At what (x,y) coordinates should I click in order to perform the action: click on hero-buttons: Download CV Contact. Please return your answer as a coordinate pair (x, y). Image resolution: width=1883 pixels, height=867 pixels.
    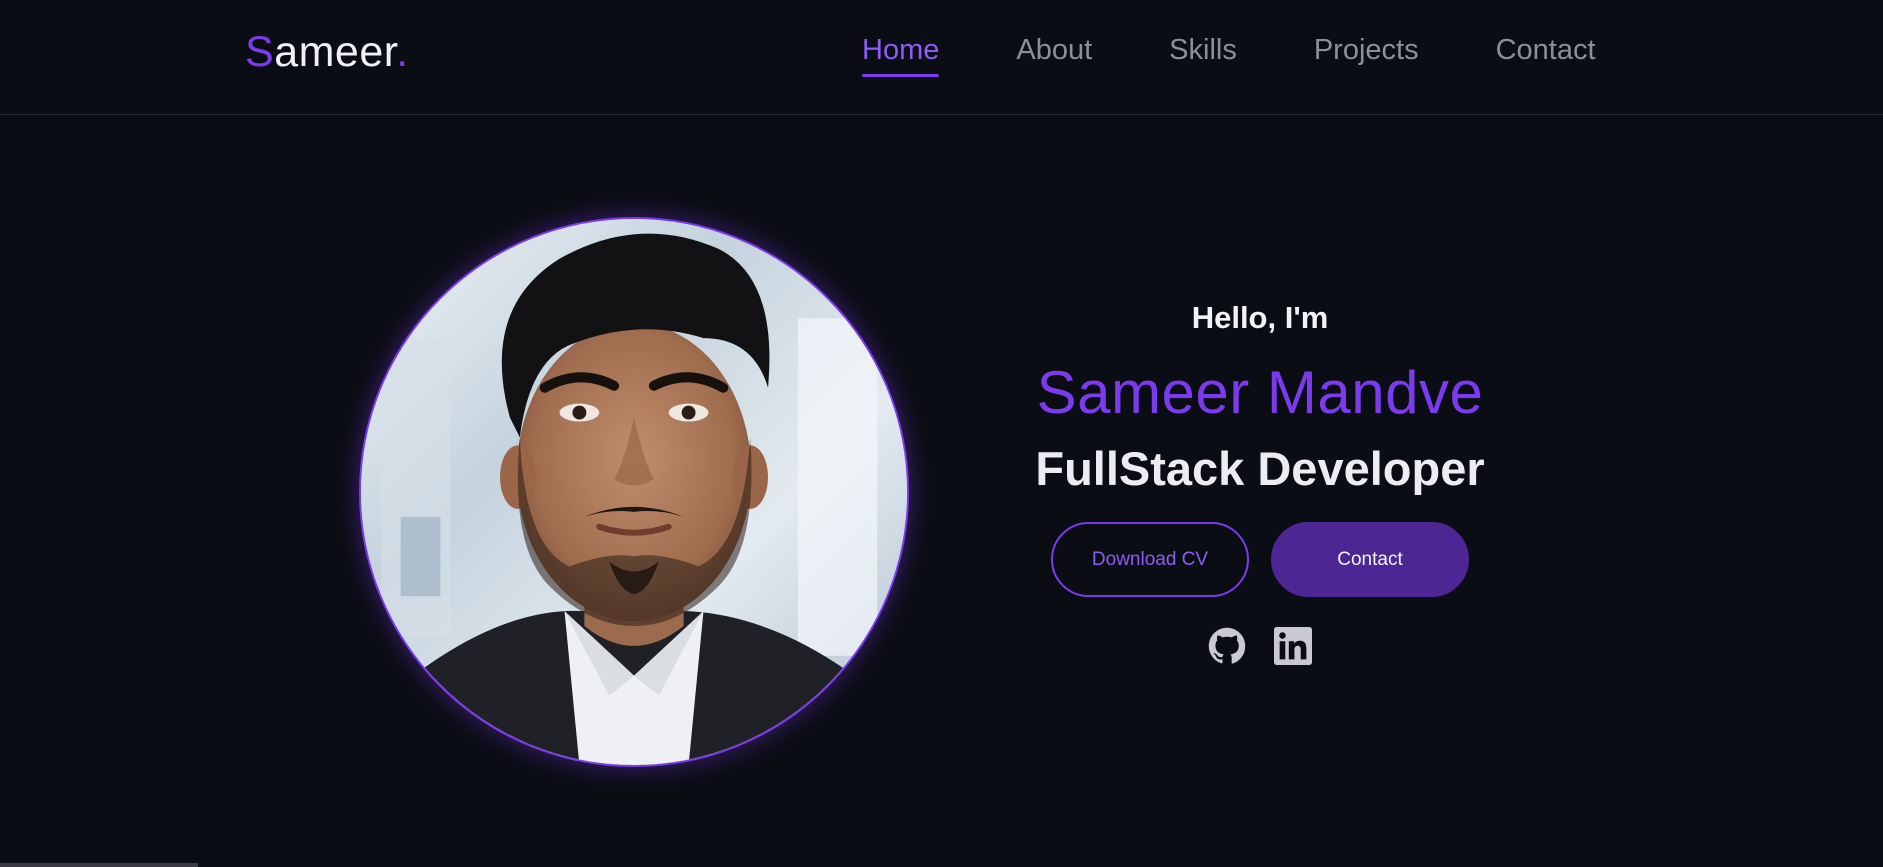
    Looking at the image, I should click on (1260, 559).